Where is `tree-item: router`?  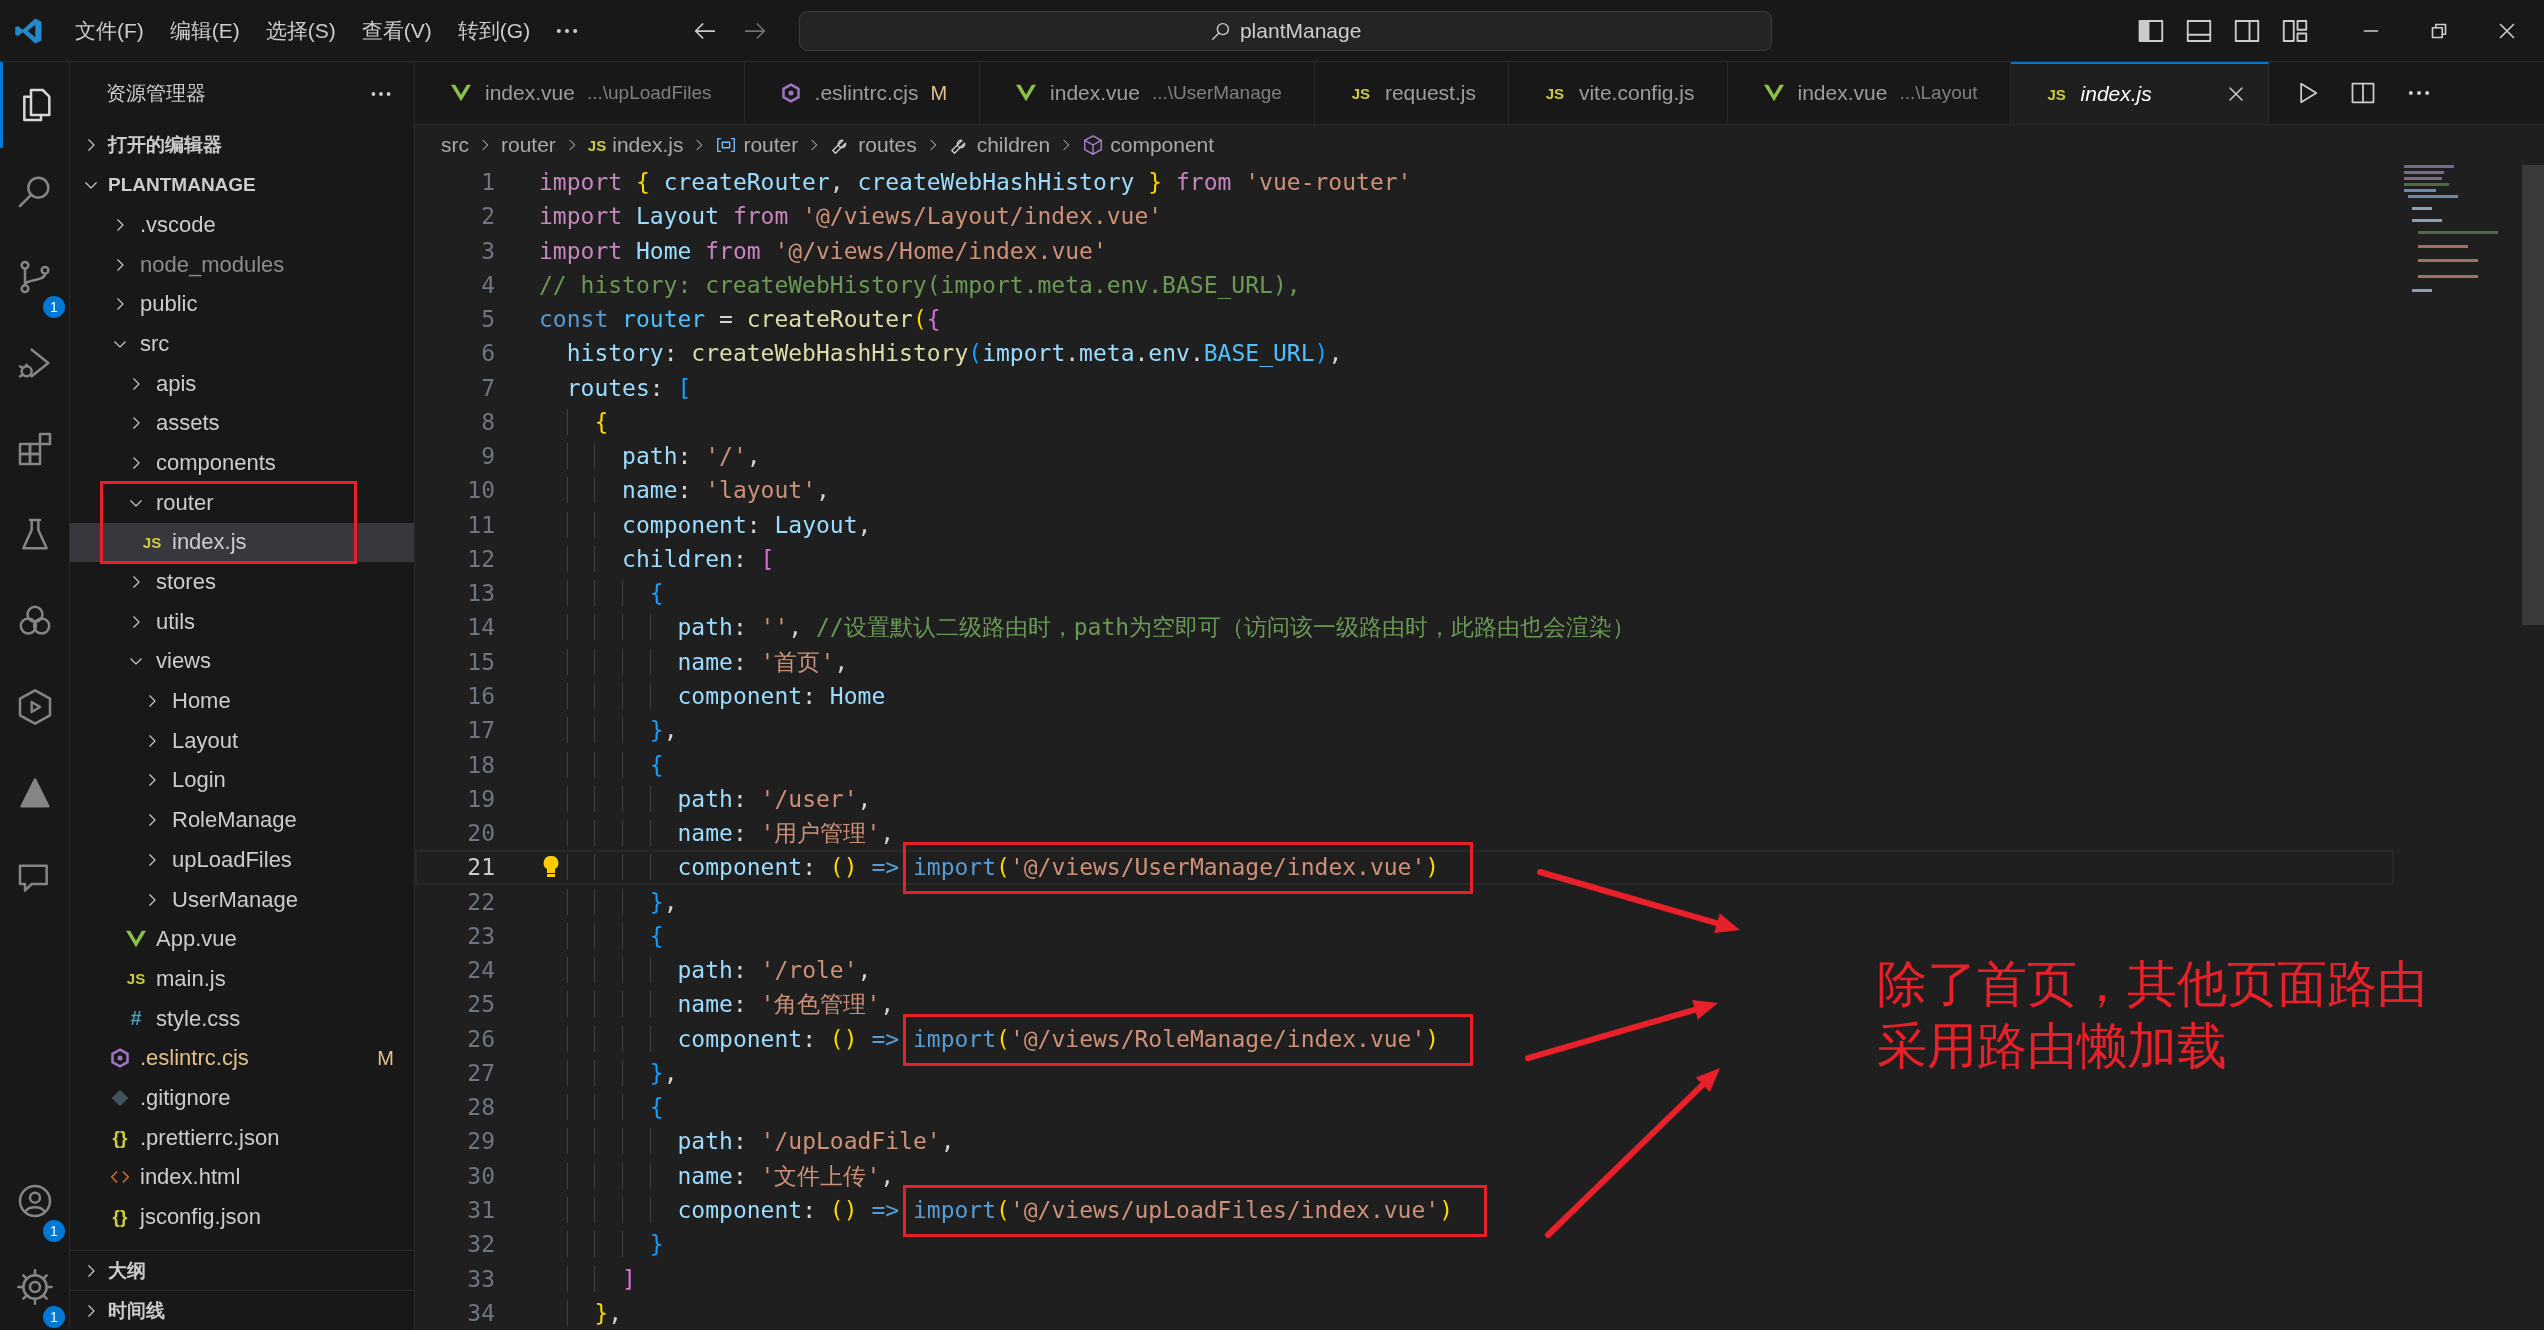 tree-item: router is located at coordinates (242, 502).